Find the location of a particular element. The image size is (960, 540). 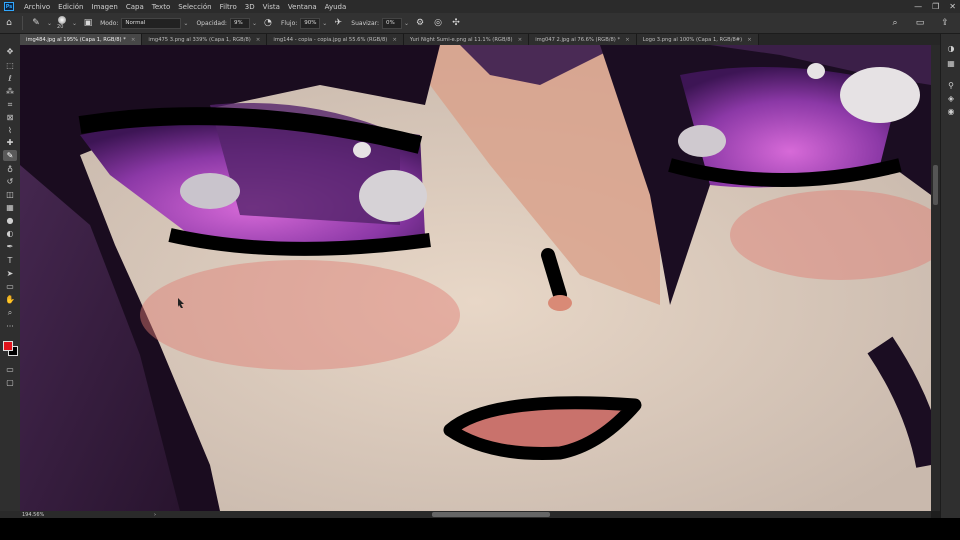

workspace-icon: ▭ is located at coordinates (920, 23).